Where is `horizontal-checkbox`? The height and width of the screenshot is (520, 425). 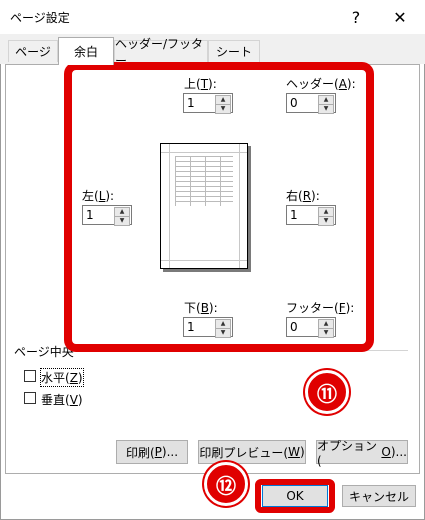
horizontal-checkbox is located at coordinates (30, 376).